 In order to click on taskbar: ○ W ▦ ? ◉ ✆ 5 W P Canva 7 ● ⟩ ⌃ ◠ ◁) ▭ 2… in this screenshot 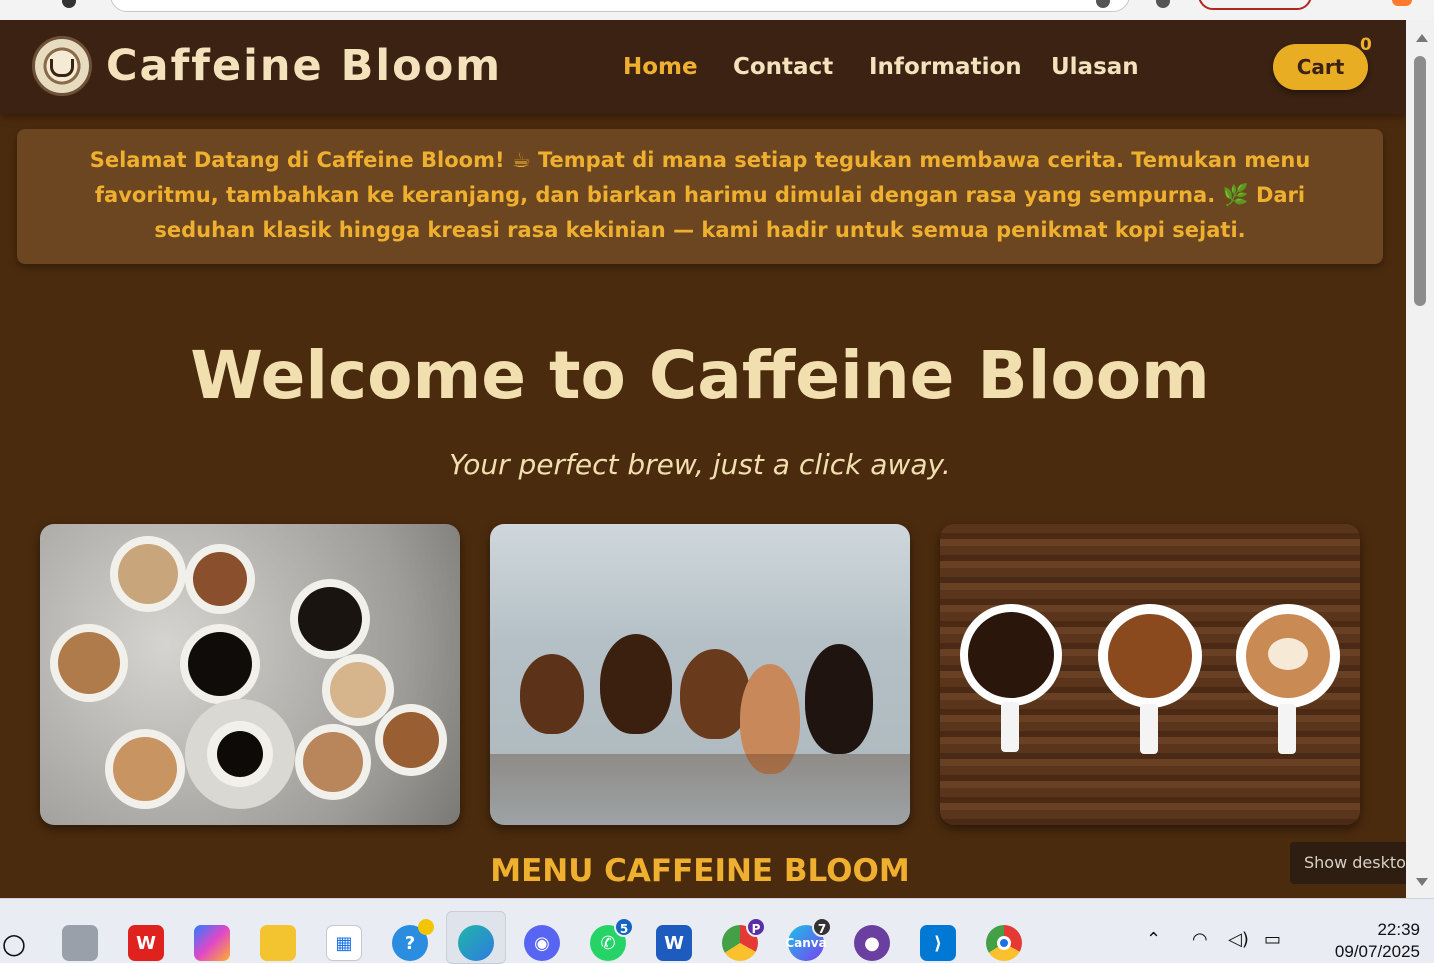, I will do `click(717, 931)`.